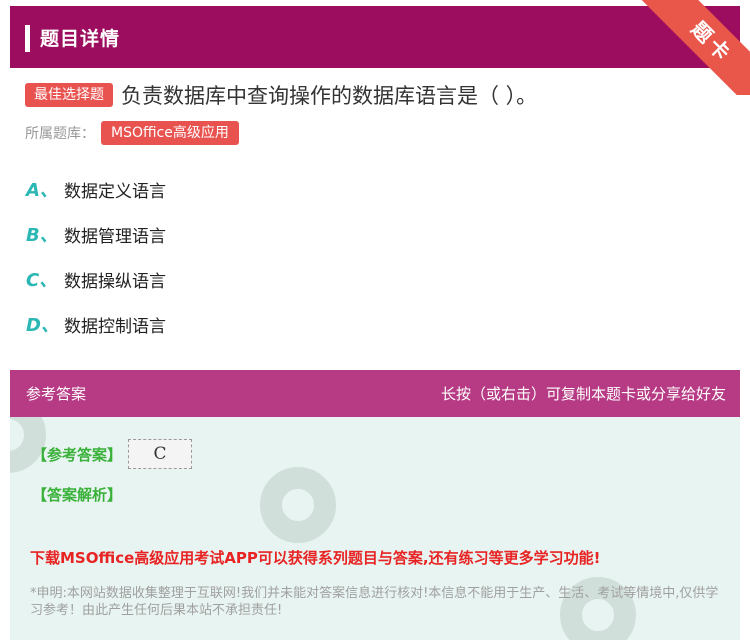 The width and height of the screenshot is (750, 640). Describe the element at coordinates (583, 394) in the screenshot. I see `share-hint: 长按（或右击）可复制本题卡或分享给好友` at that location.